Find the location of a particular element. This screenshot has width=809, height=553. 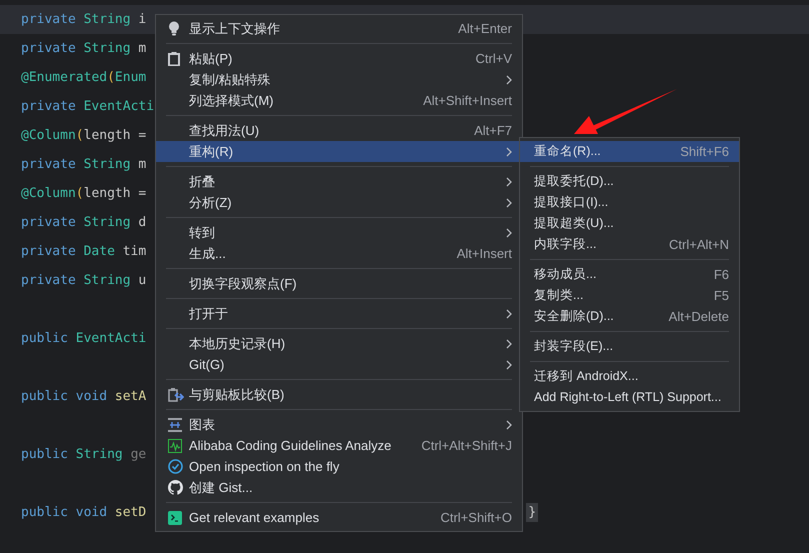

clipboard-compare-icon is located at coordinates (176, 394).